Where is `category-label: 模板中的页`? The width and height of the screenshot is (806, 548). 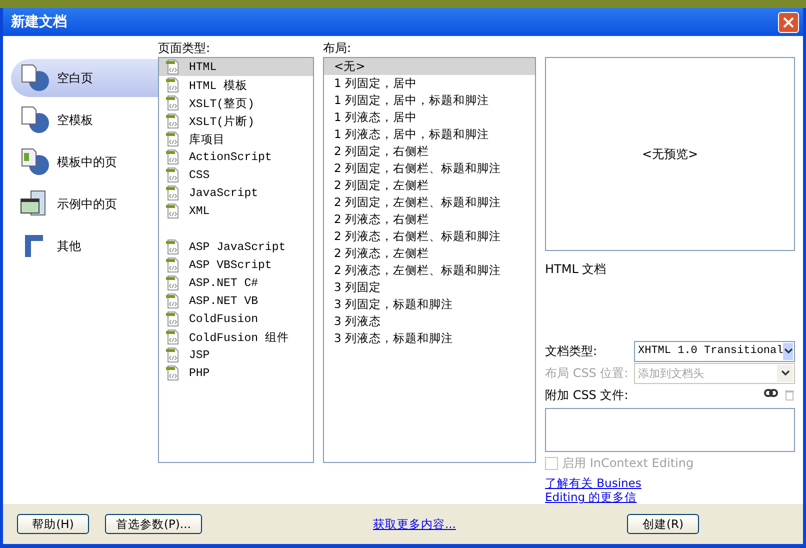 category-label: 模板中的页 is located at coordinates (87, 162).